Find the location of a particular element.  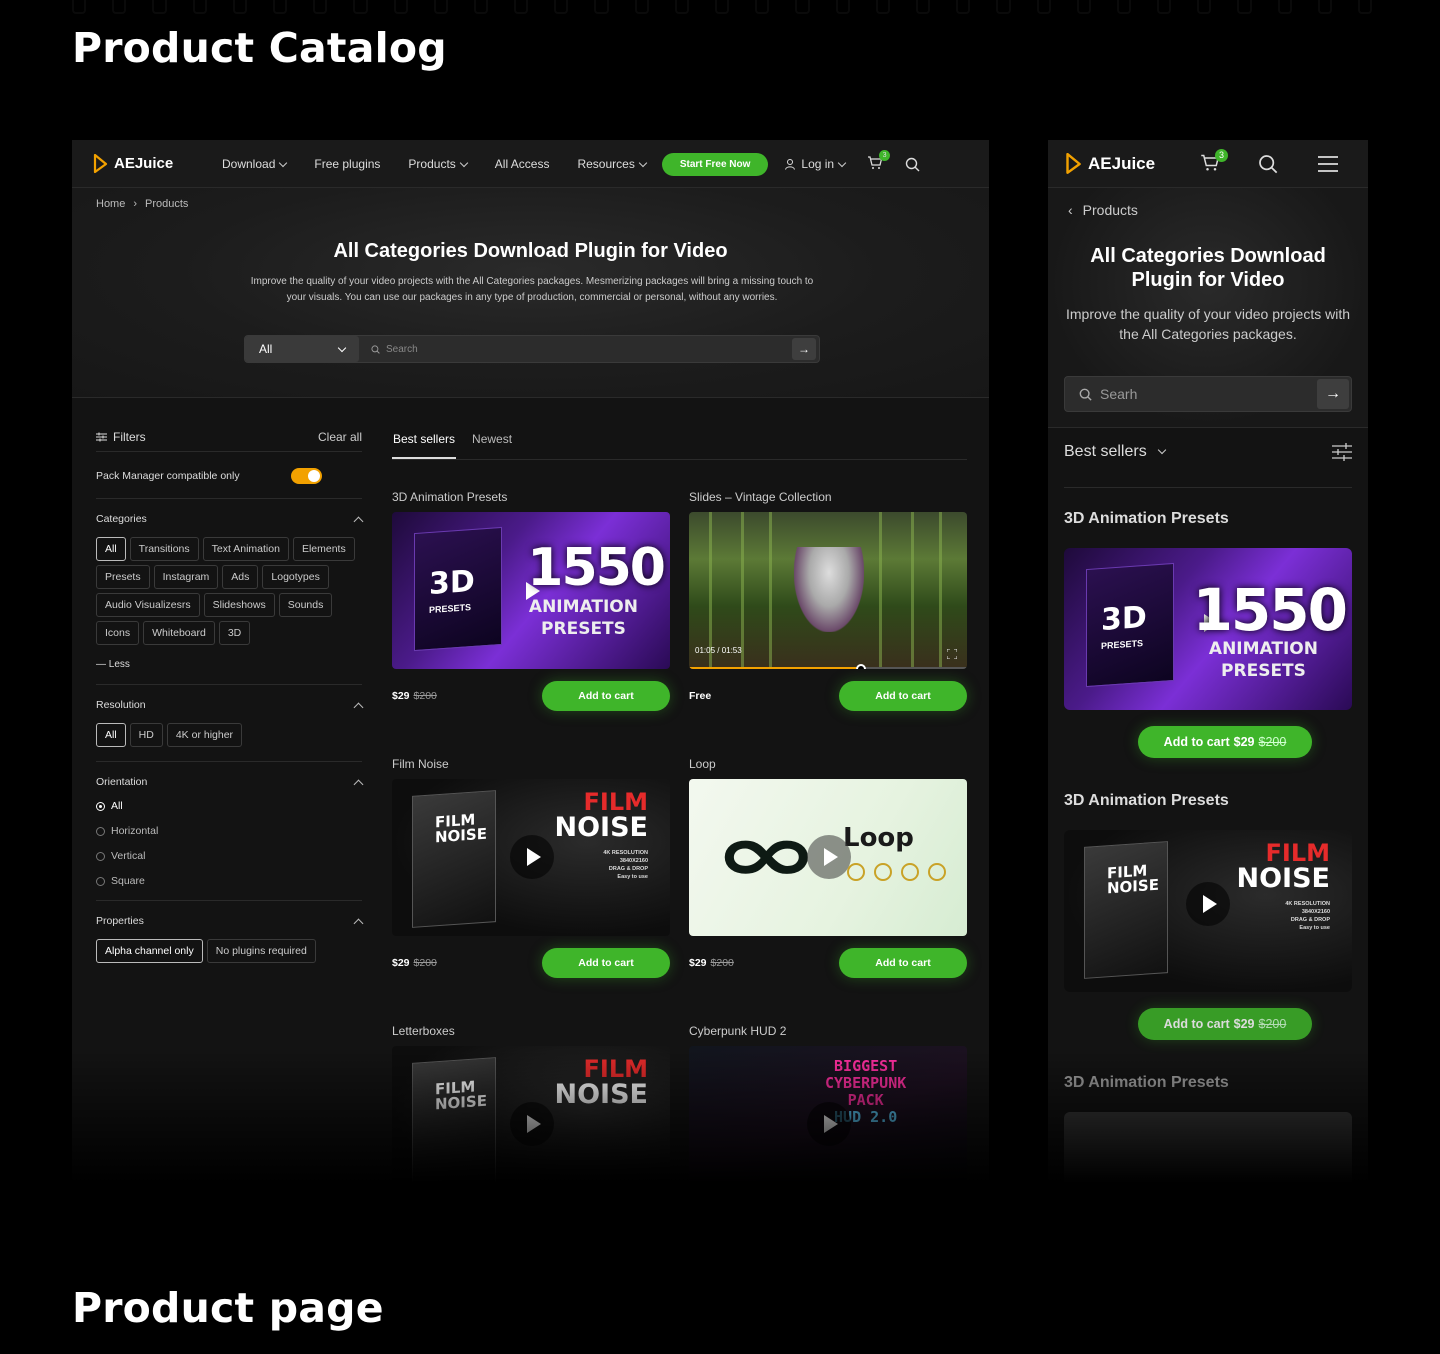

pack-manager-toggle is located at coordinates (306, 476).